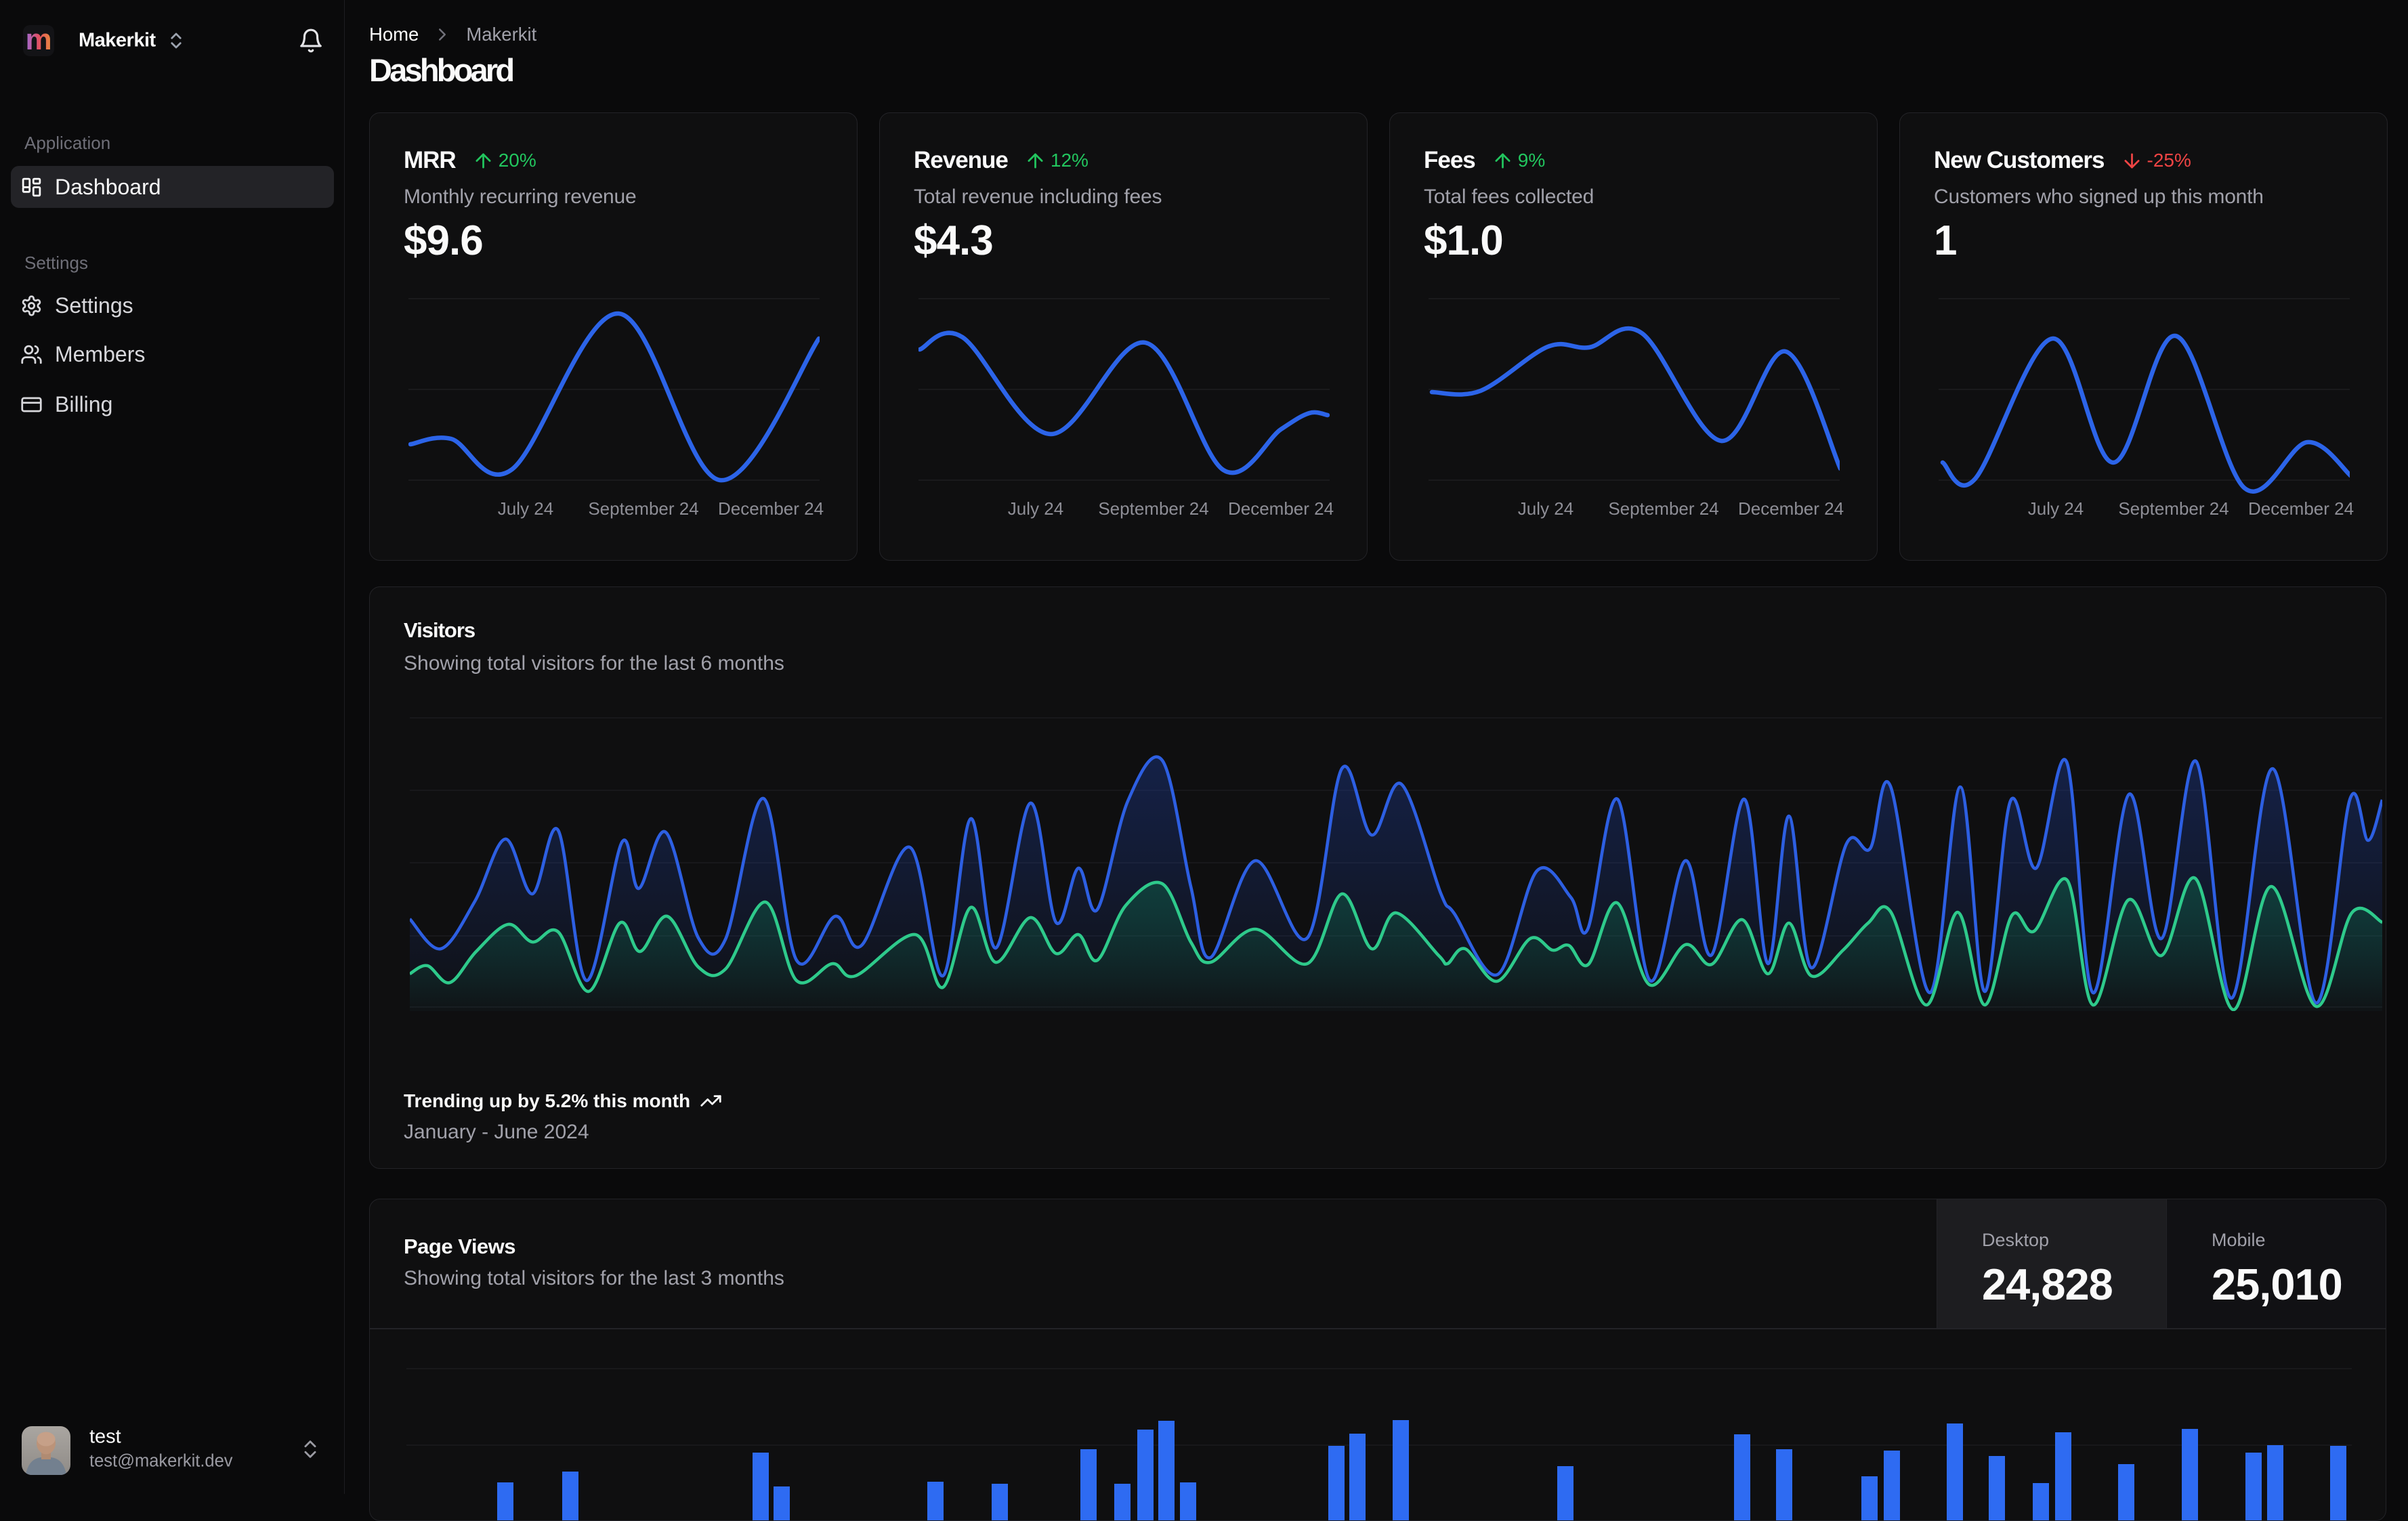 This screenshot has height=1521, width=2408. What do you see at coordinates (38, 40) in the screenshot?
I see `svg-text: m` at bounding box center [38, 40].